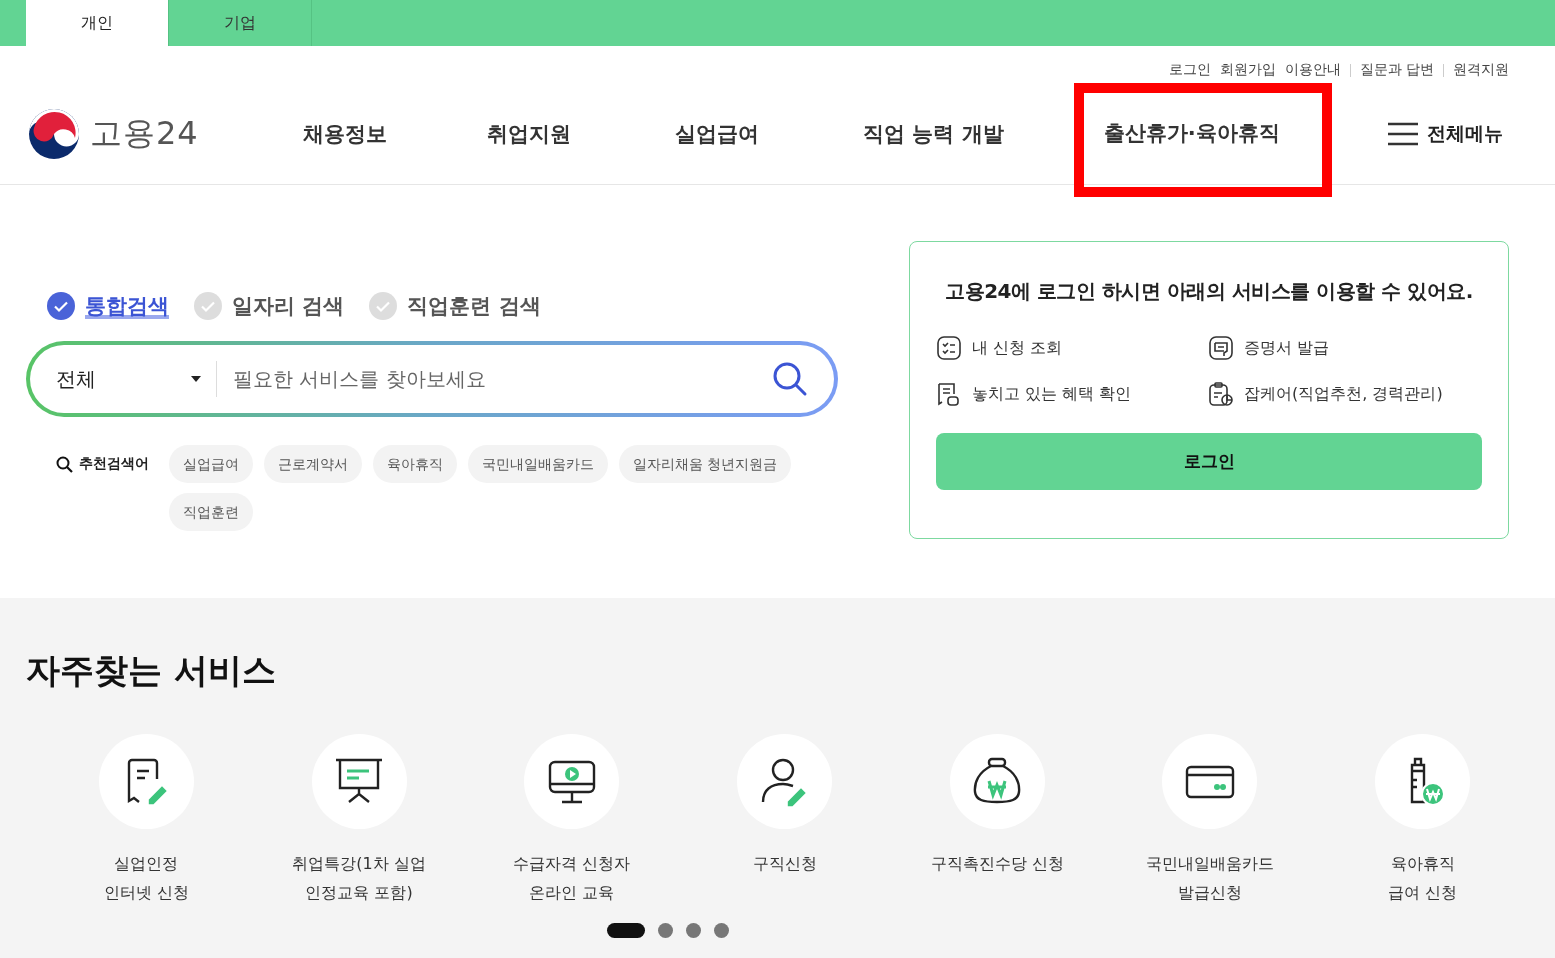 The height and width of the screenshot is (958, 1555). I want to click on service-label: 수급자격 신청자 온라인 교육, so click(572, 878).